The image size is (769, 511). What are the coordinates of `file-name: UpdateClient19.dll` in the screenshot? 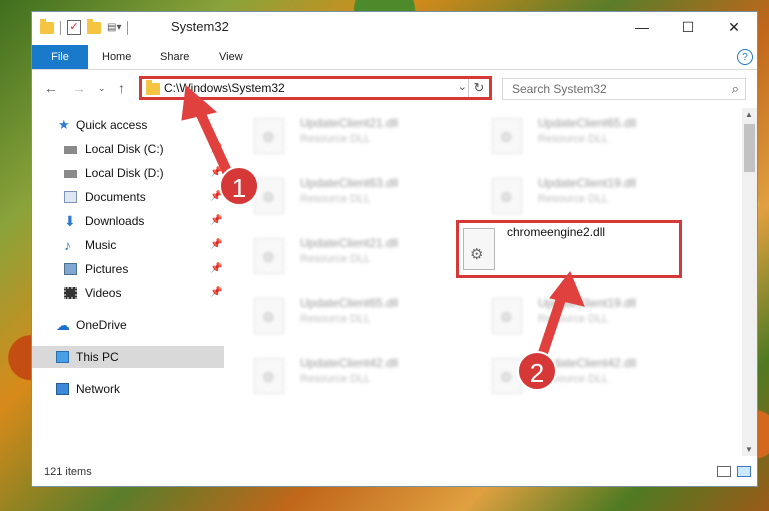 It's located at (587, 183).